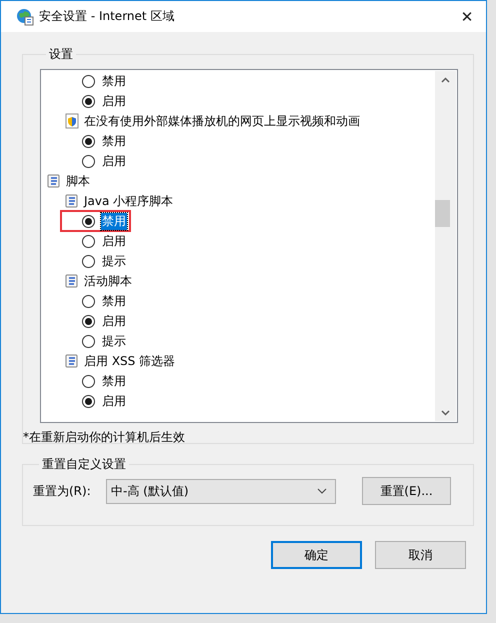  I want to click on dialog-button: 确定, so click(316, 555).